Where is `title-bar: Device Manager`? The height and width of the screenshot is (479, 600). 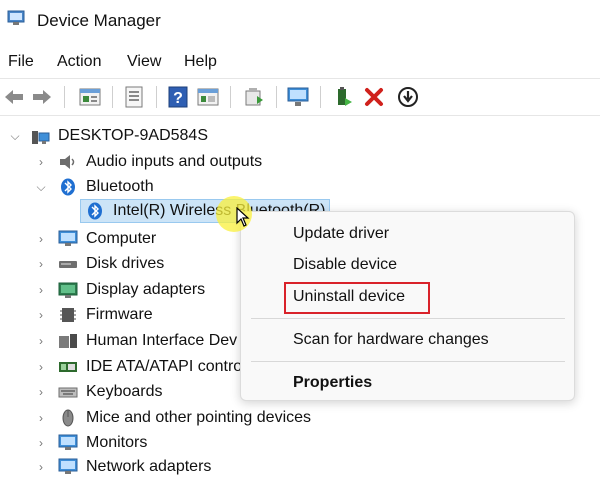
title-bar: Device Manager is located at coordinates (300, 22).